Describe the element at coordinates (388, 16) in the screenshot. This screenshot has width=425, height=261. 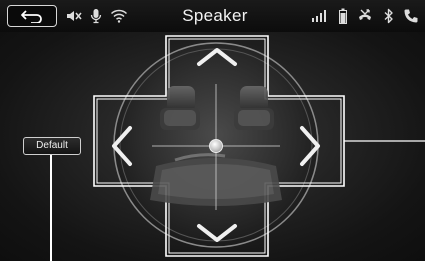
I see `bluetooth-icon` at that location.